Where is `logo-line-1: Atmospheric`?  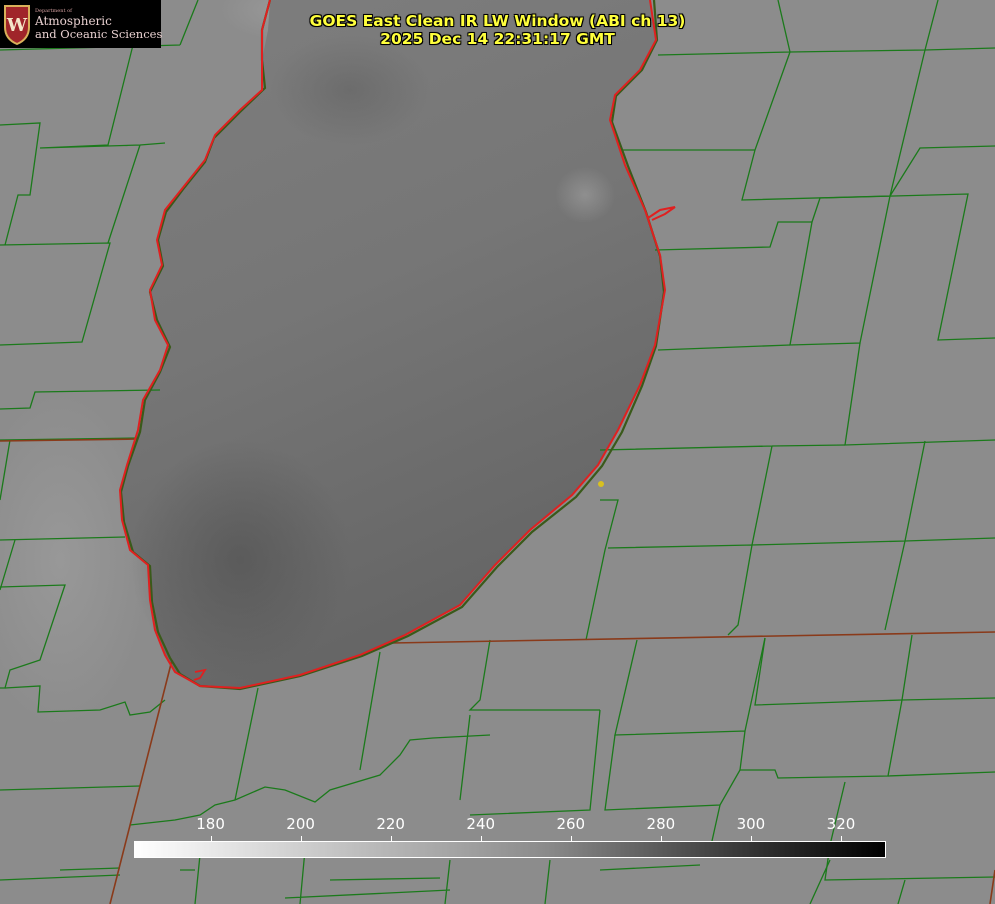 logo-line-1: Atmospheric is located at coordinates (73, 21).